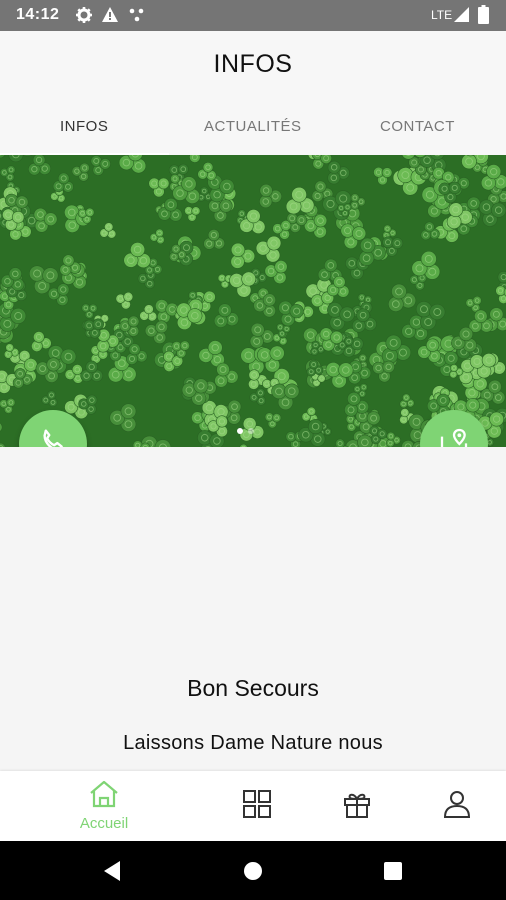 The height and width of the screenshot is (900, 506). What do you see at coordinates (112, 873) in the screenshot?
I see `back-icon` at bounding box center [112, 873].